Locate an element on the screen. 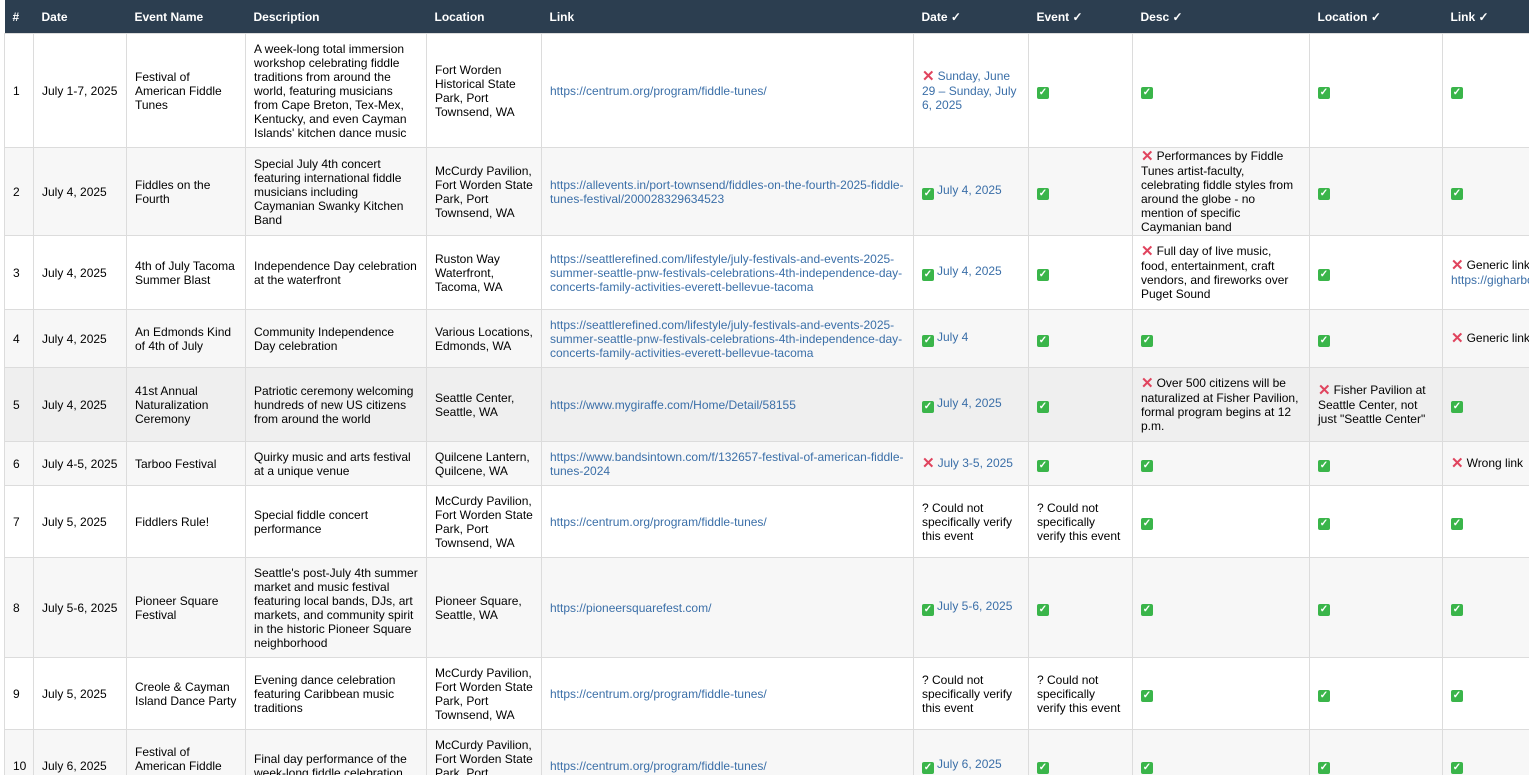 This screenshot has height=775, width=1529. date-cell-text: July 5-6, 2025 is located at coordinates (80, 607).